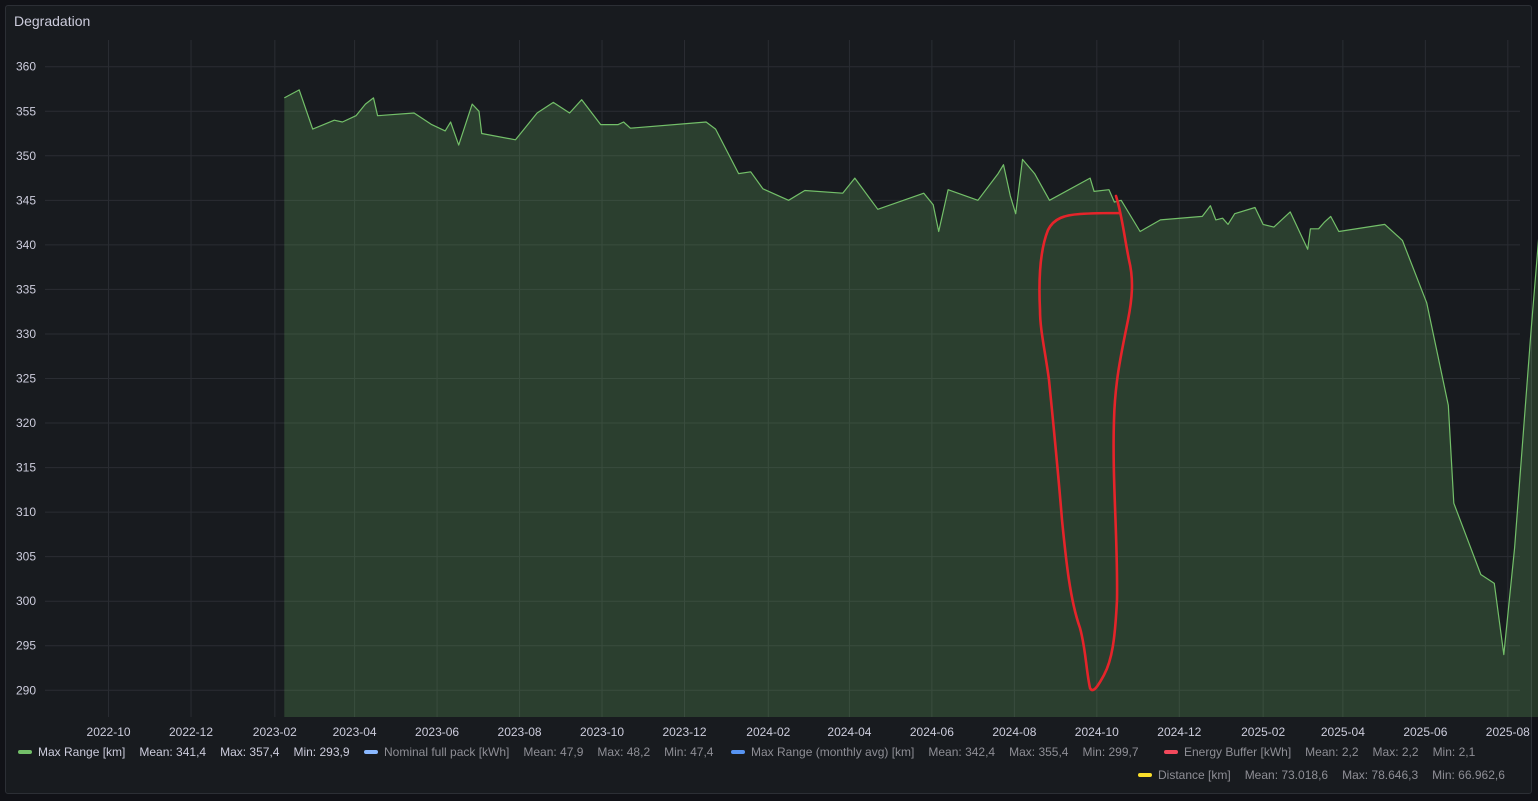  What do you see at coordinates (447, 752) in the screenshot?
I see `legend-series-name: Nominal full pack [kWh]` at bounding box center [447, 752].